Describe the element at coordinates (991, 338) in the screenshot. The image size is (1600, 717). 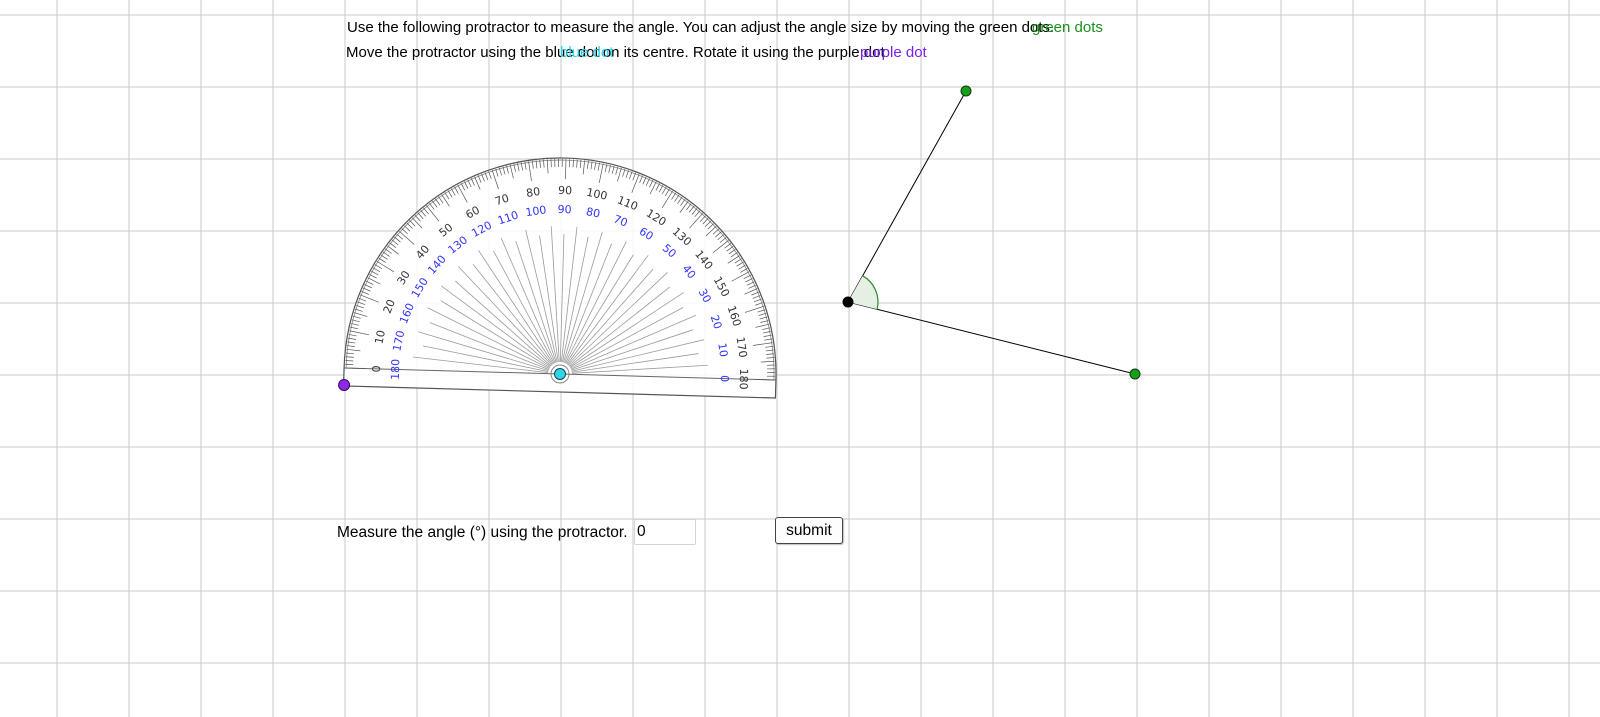
I see `angle-arm-lower` at that location.